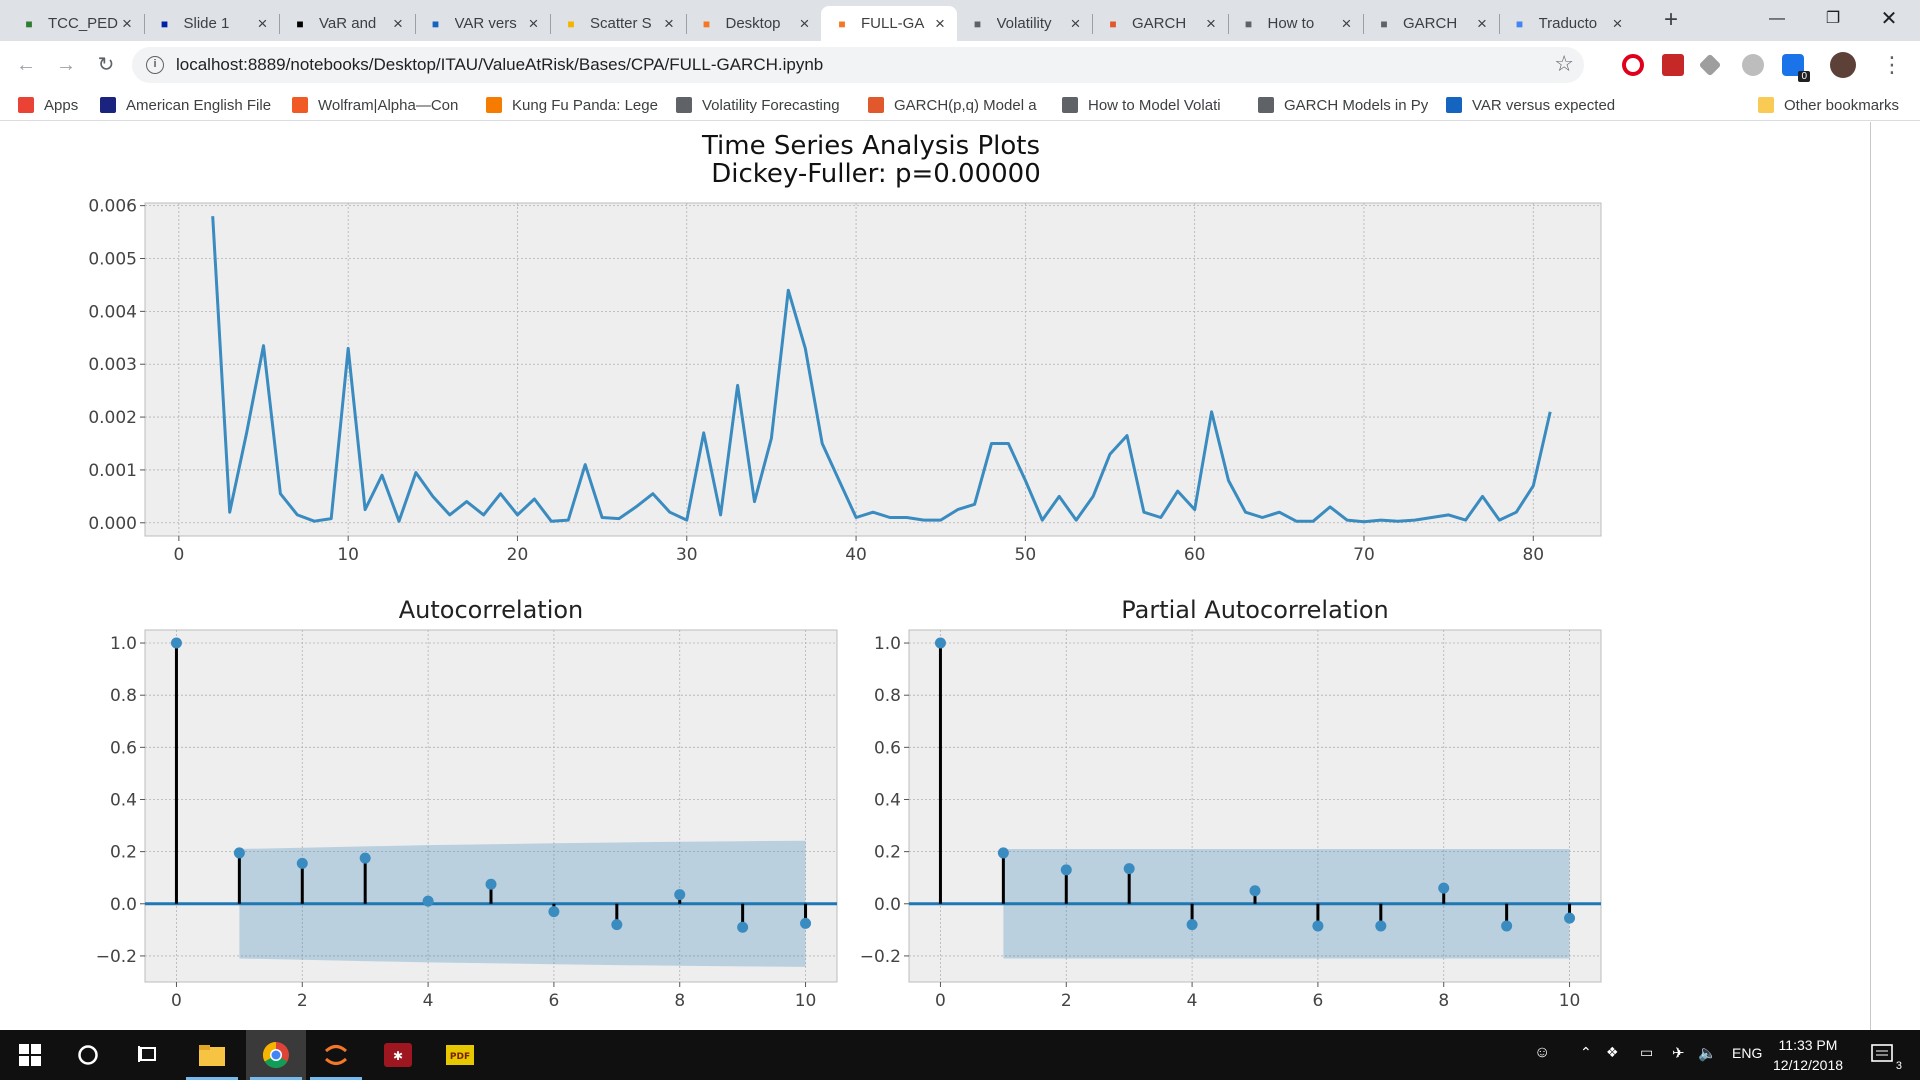 The height and width of the screenshot is (1080, 1920). What do you see at coordinates (1612, 1052) in the screenshot?
I see `dropbox-icon: ❖` at bounding box center [1612, 1052].